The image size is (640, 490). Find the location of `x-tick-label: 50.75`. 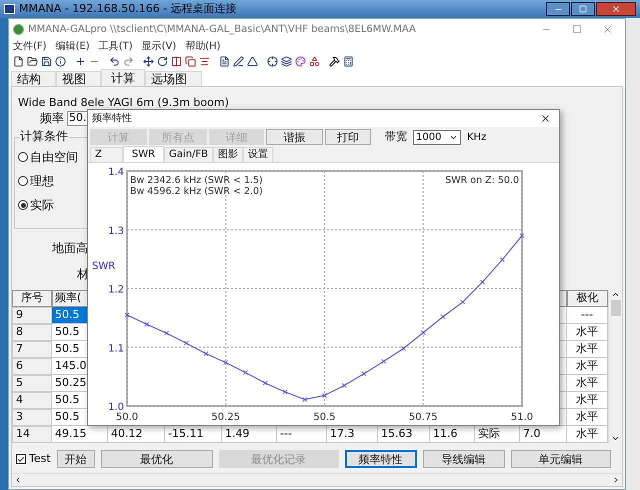

x-tick-label: 50.75 is located at coordinates (423, 417).